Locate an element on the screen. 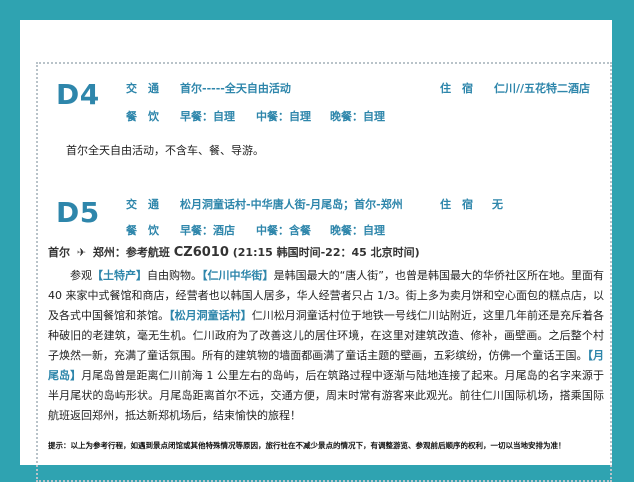 This screenshot has width=634, height=482. meal-label-d5: 餐 饮 is located at coordinates (142, 230).